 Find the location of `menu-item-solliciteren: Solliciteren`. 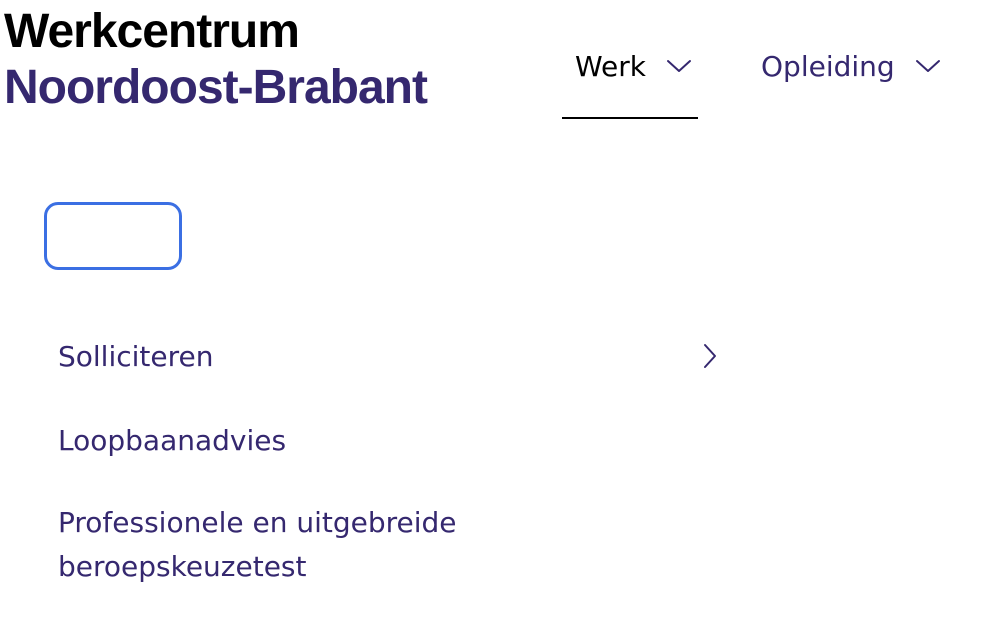

menu-item-solliciteren: Solliciteren is located at coordinates (358, 357).